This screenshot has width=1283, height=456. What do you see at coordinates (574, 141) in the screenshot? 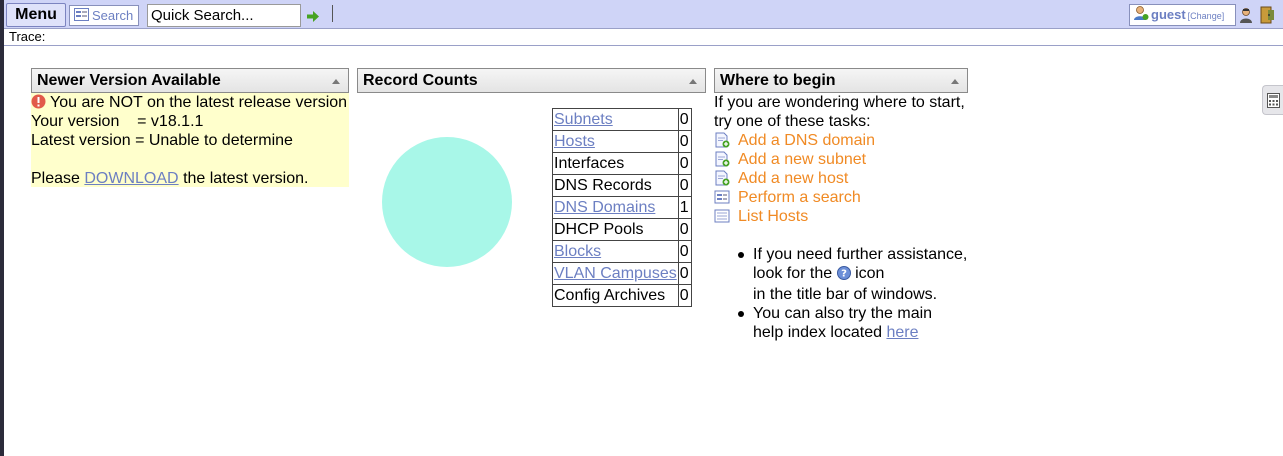
I see `record-type-link: Hosts` at bounding box center [574, 141].